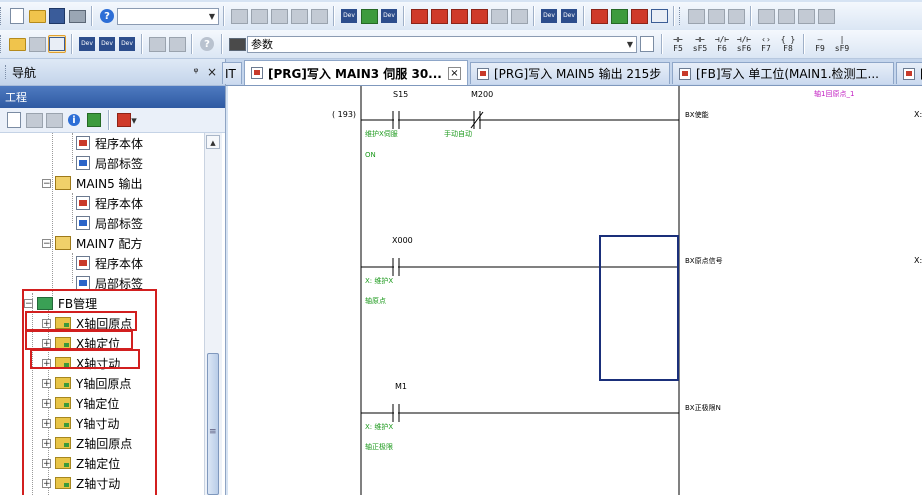 The image size is (922, 495). Describe the element at coordinates (79, 340) in the screenshot. I see `highlight-box` at that location.